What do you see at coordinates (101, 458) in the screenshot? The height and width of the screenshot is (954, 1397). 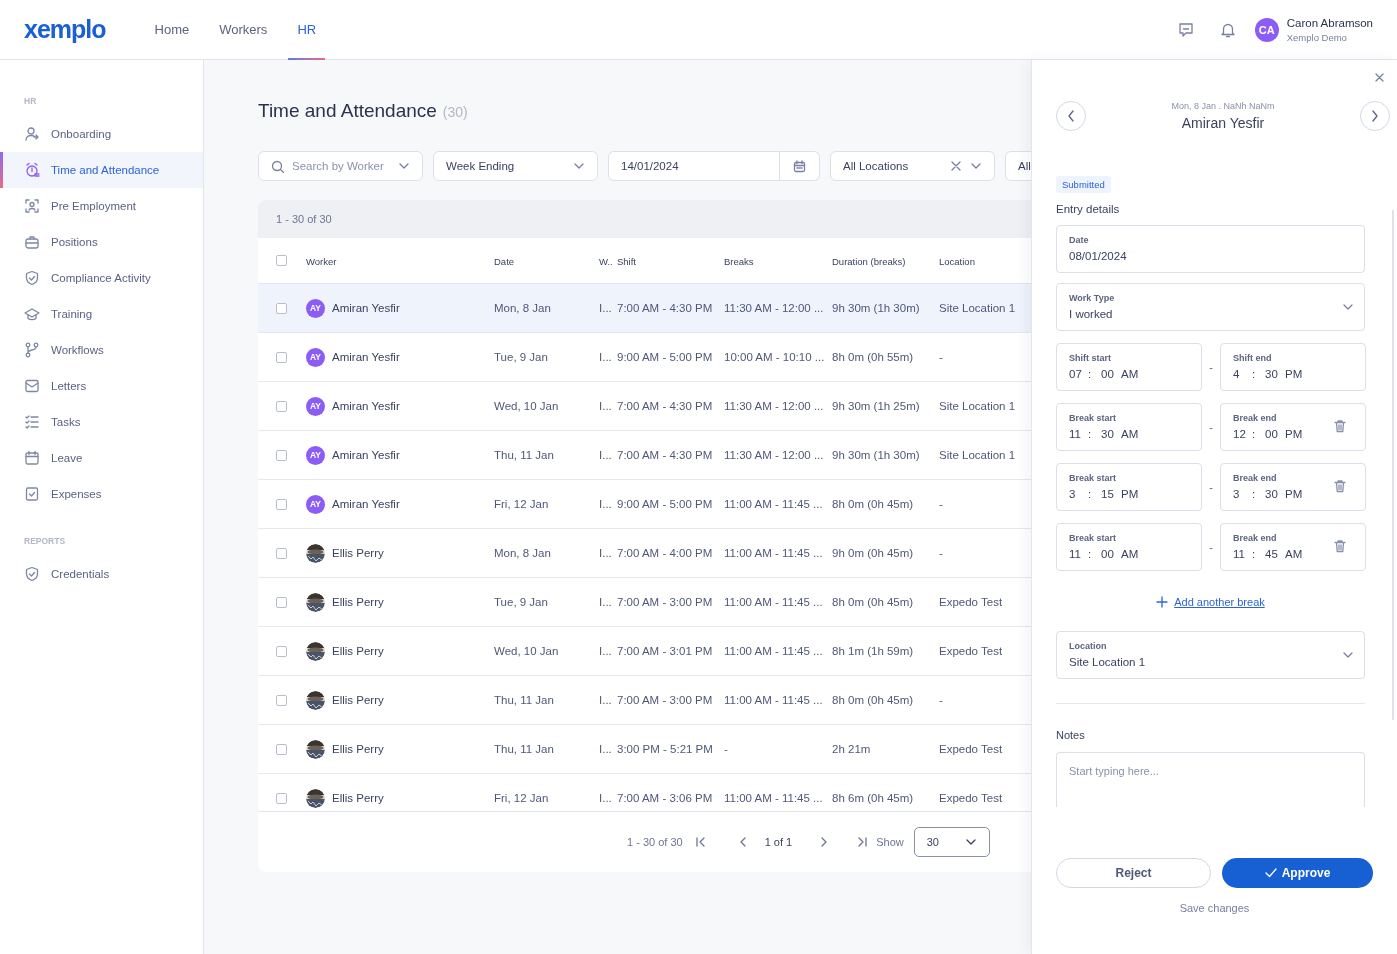 I see `sidebar-item: Leave` at bounding box center [101, 458].